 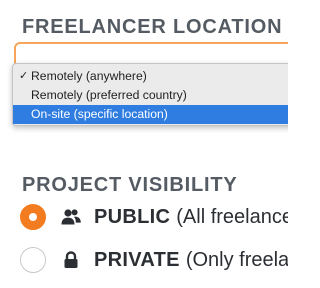 I want to click on option-label: Remotely (preferred country), so click(x=109, y=95).